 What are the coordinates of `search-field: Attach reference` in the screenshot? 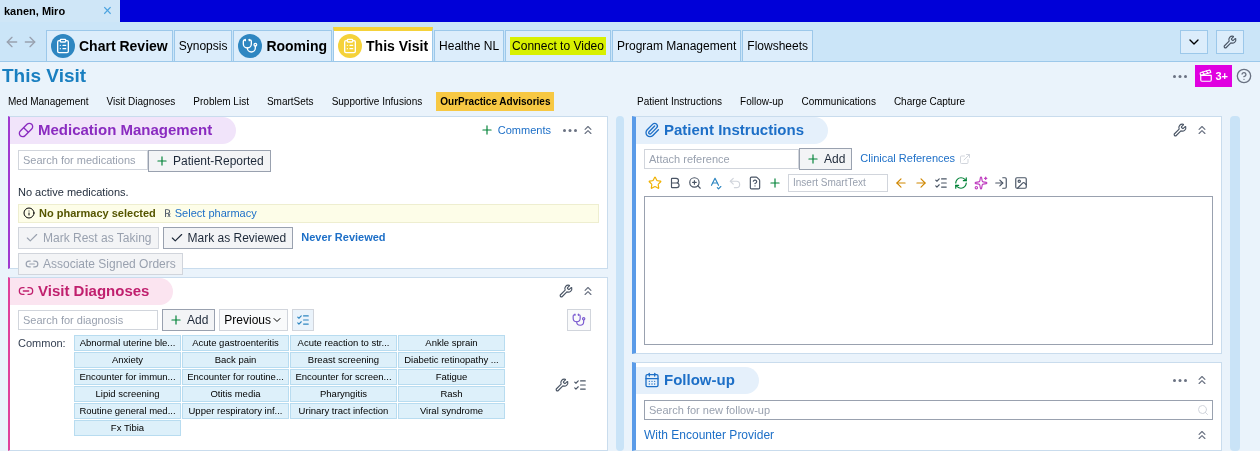 It's located at (721, 158).